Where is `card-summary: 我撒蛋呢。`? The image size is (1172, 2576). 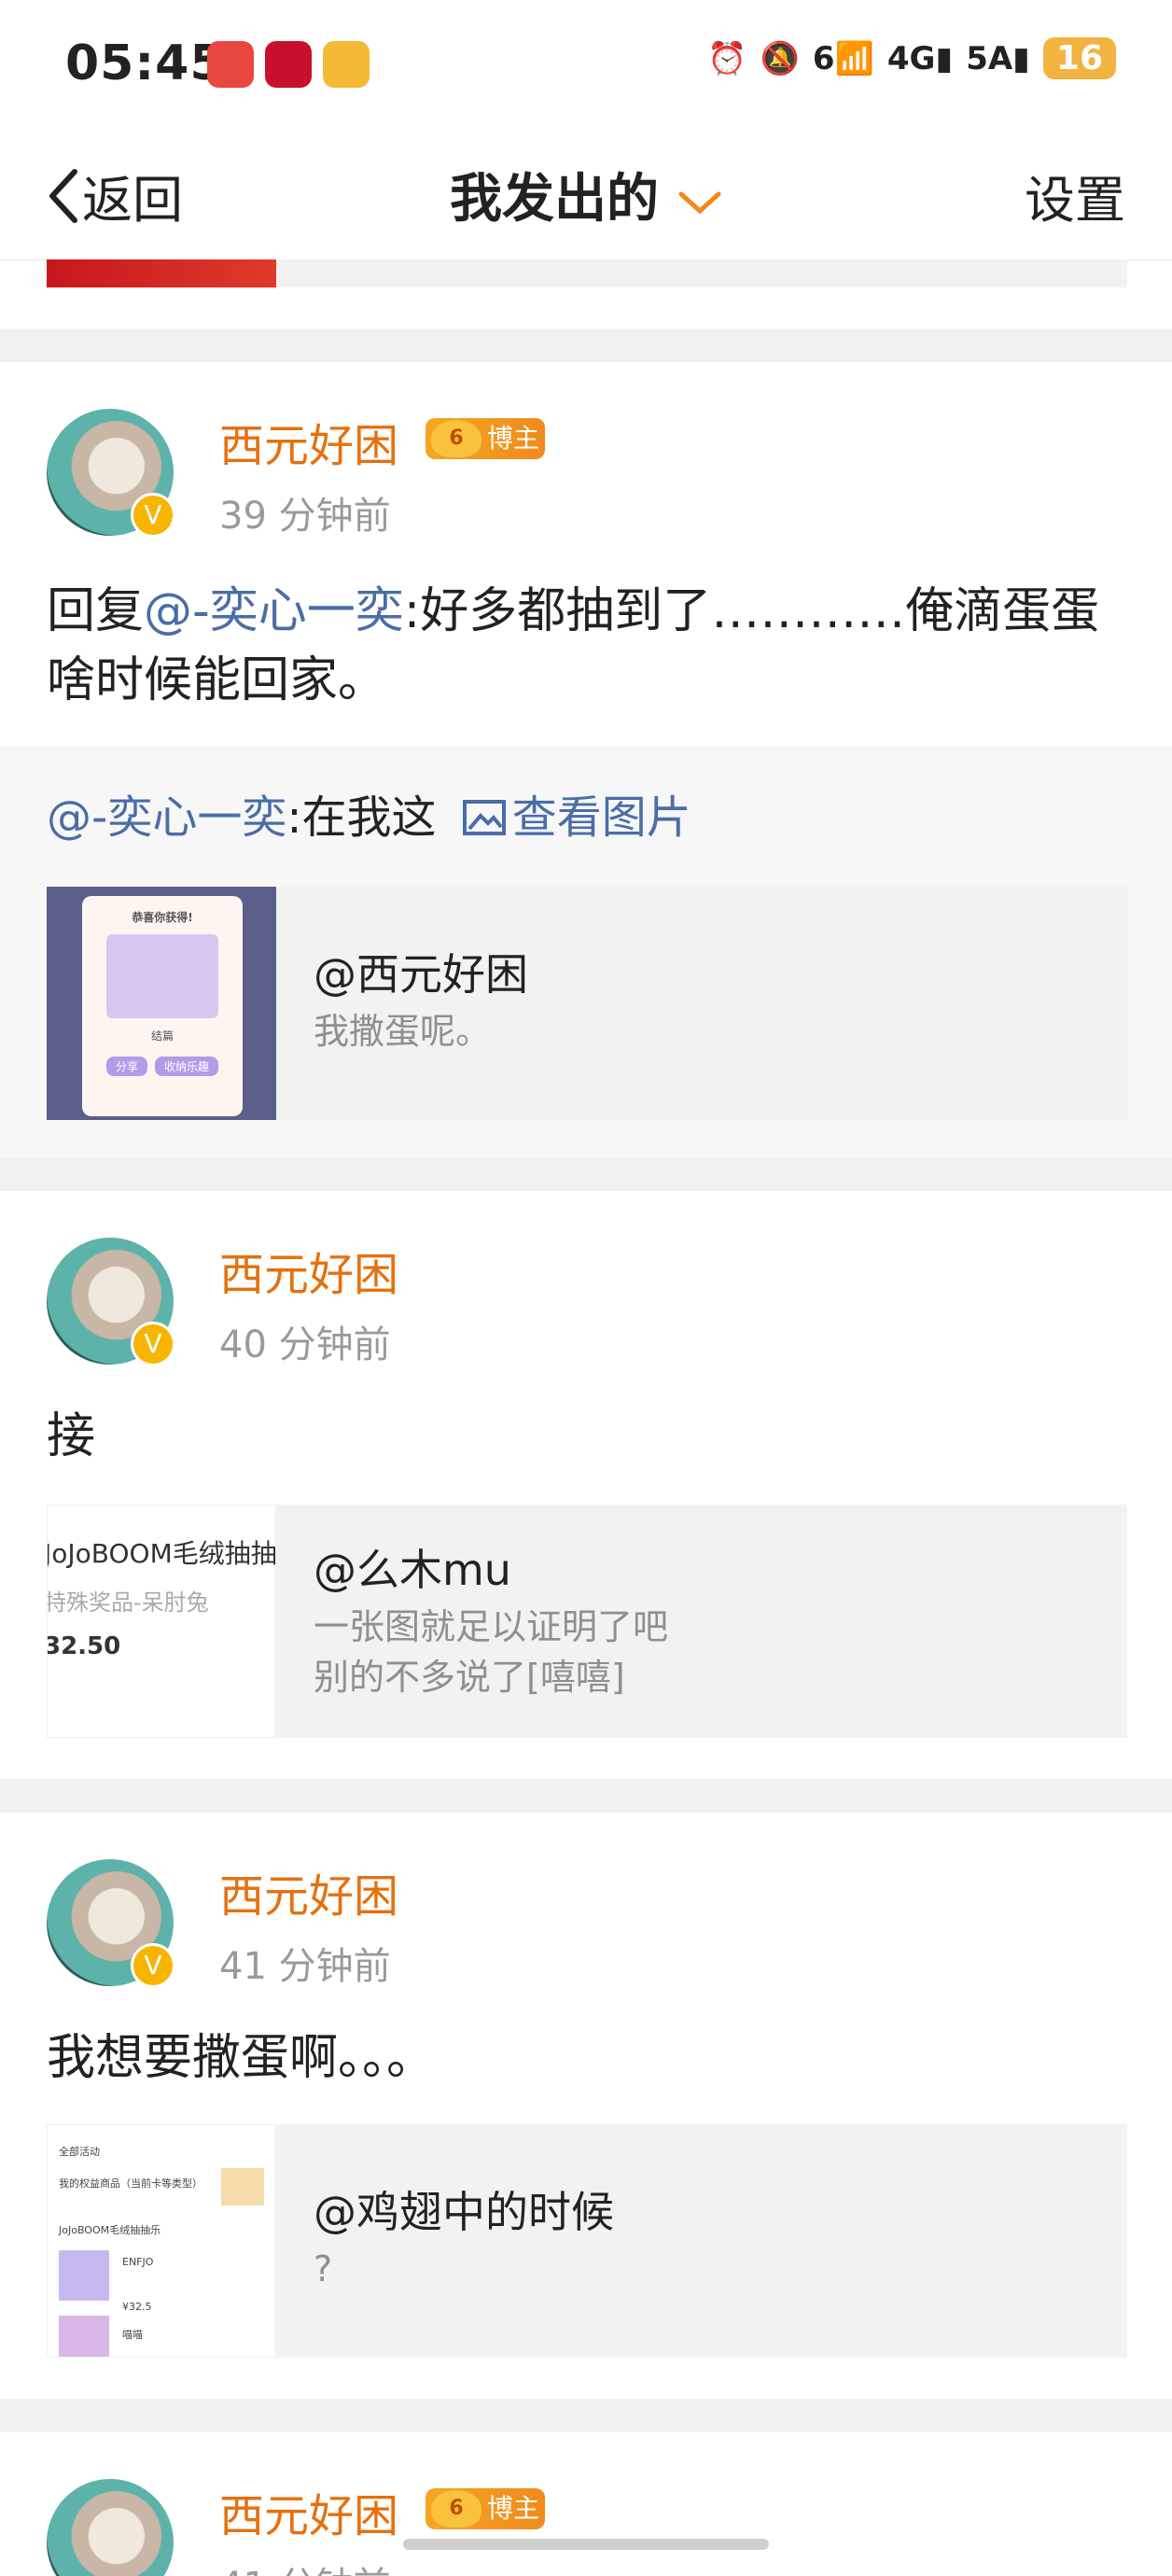 card-summary: 我撒蛋呢。 is located at coordinates (403, 1031).